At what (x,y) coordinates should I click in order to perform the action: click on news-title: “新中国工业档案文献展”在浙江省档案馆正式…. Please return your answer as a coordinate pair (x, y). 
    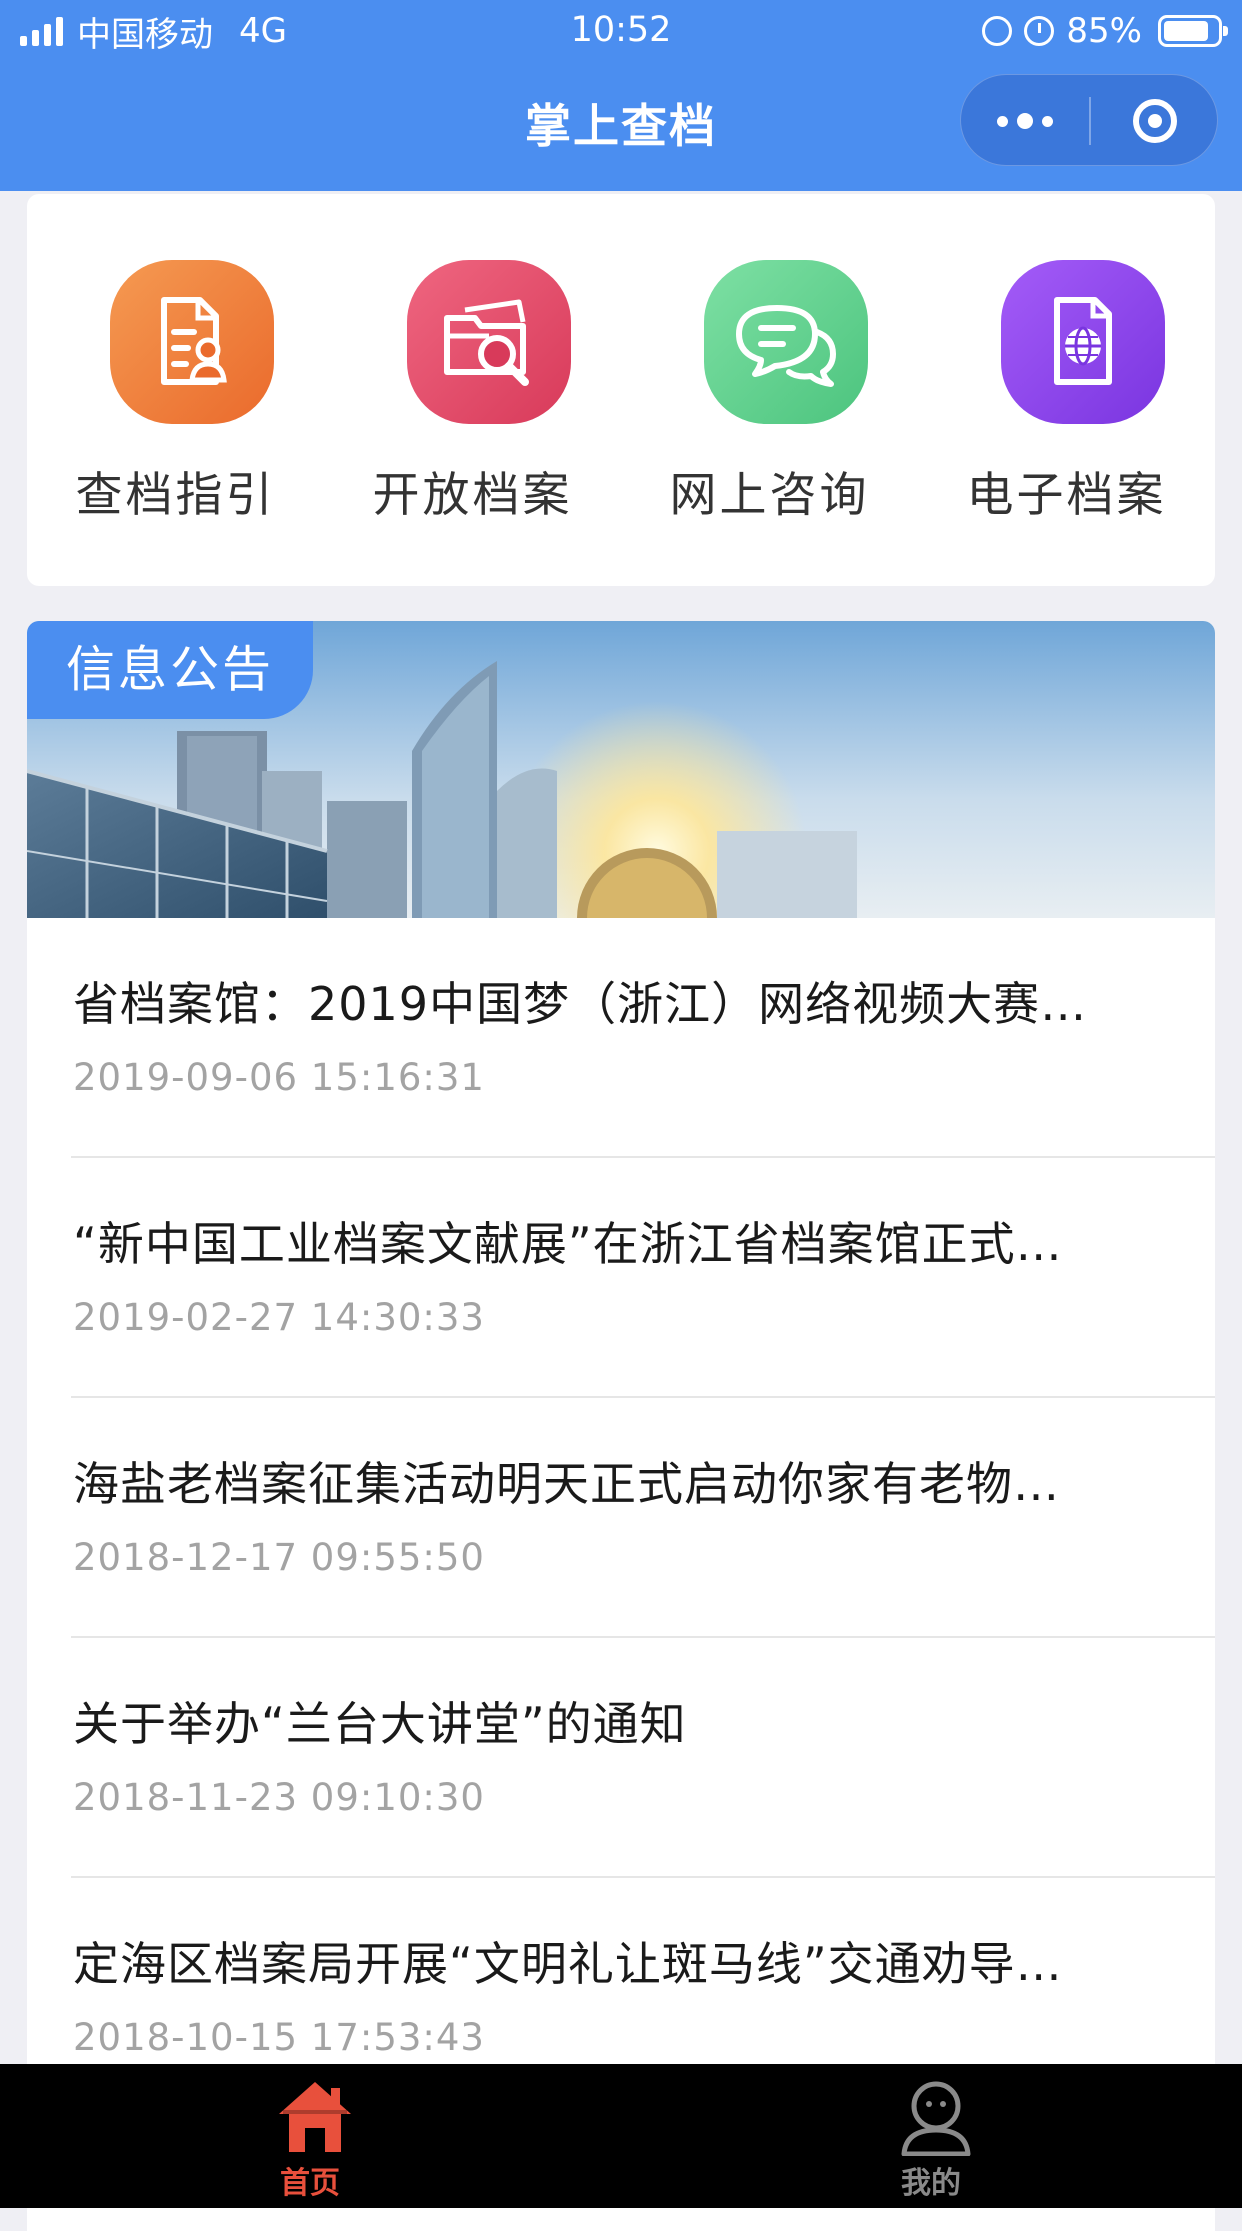
    Looking at the image, I should click on (568, 1244).